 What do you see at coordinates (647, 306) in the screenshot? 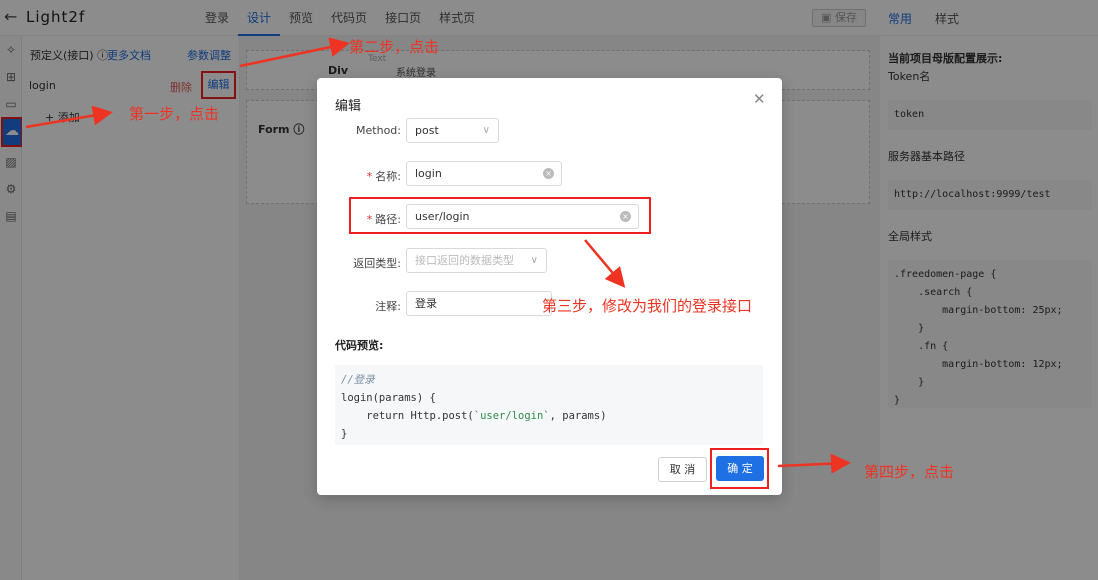
I see `annotation-step3: 第三步，修改为我们的登录接口` at bounding box center [647, 306].